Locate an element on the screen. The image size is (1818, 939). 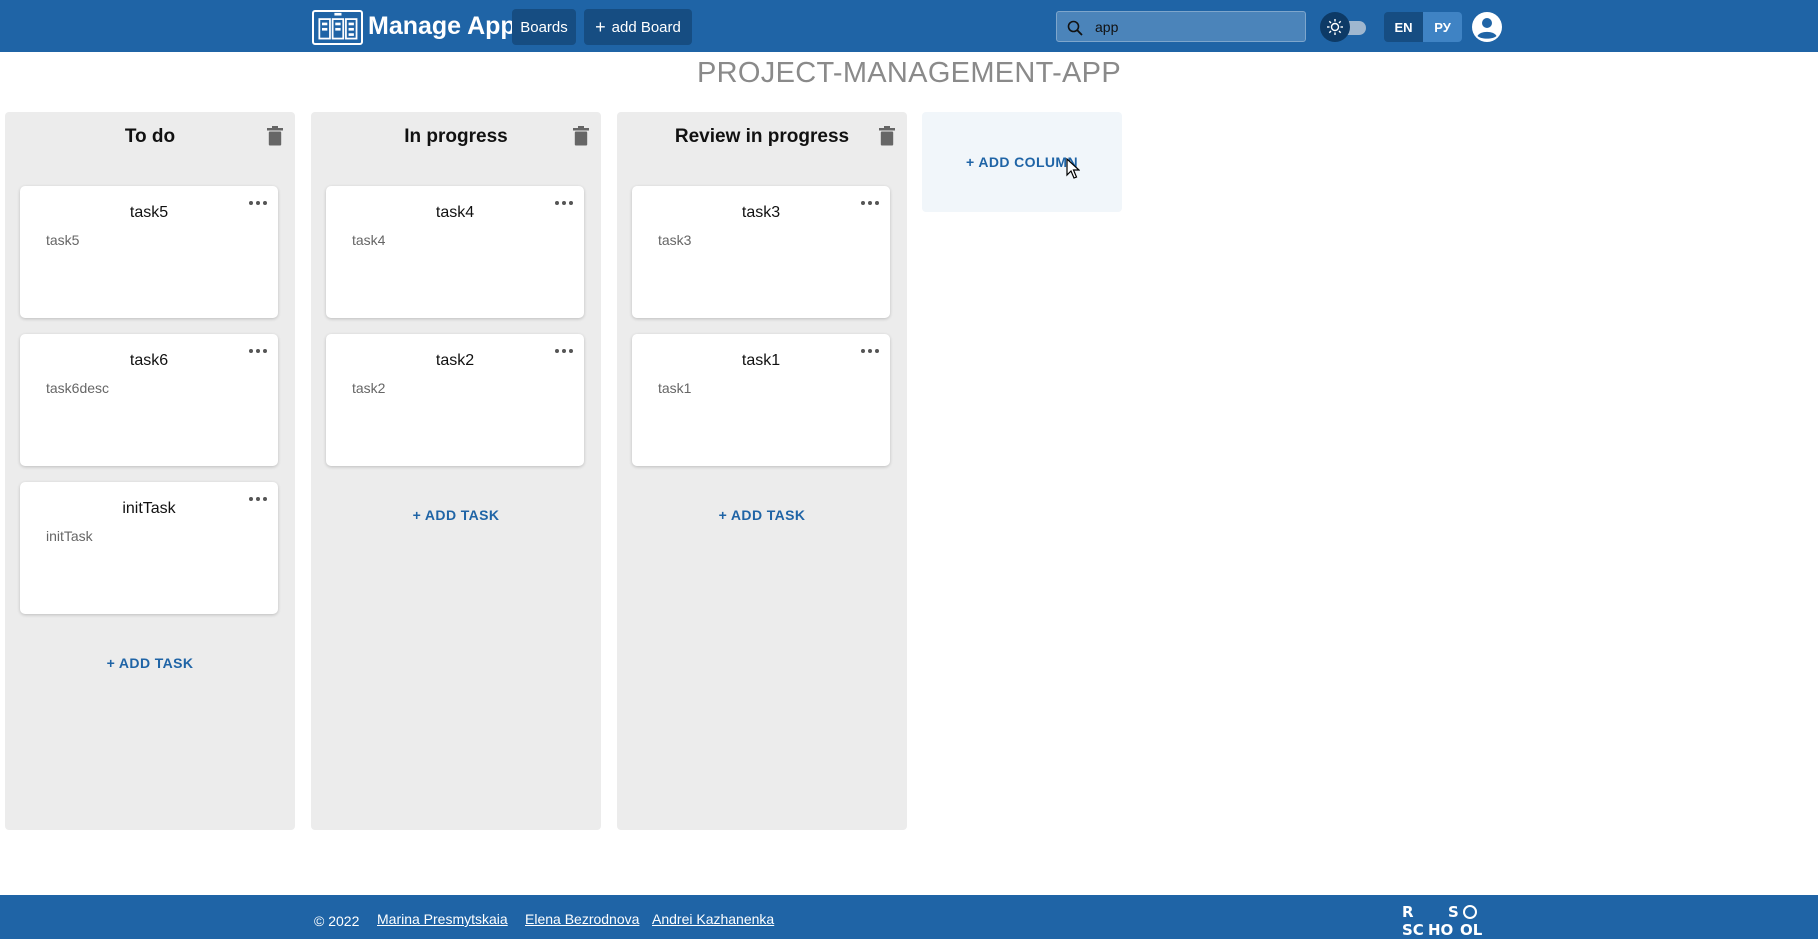
task-title: task1 is located at coordinates (761, 360).